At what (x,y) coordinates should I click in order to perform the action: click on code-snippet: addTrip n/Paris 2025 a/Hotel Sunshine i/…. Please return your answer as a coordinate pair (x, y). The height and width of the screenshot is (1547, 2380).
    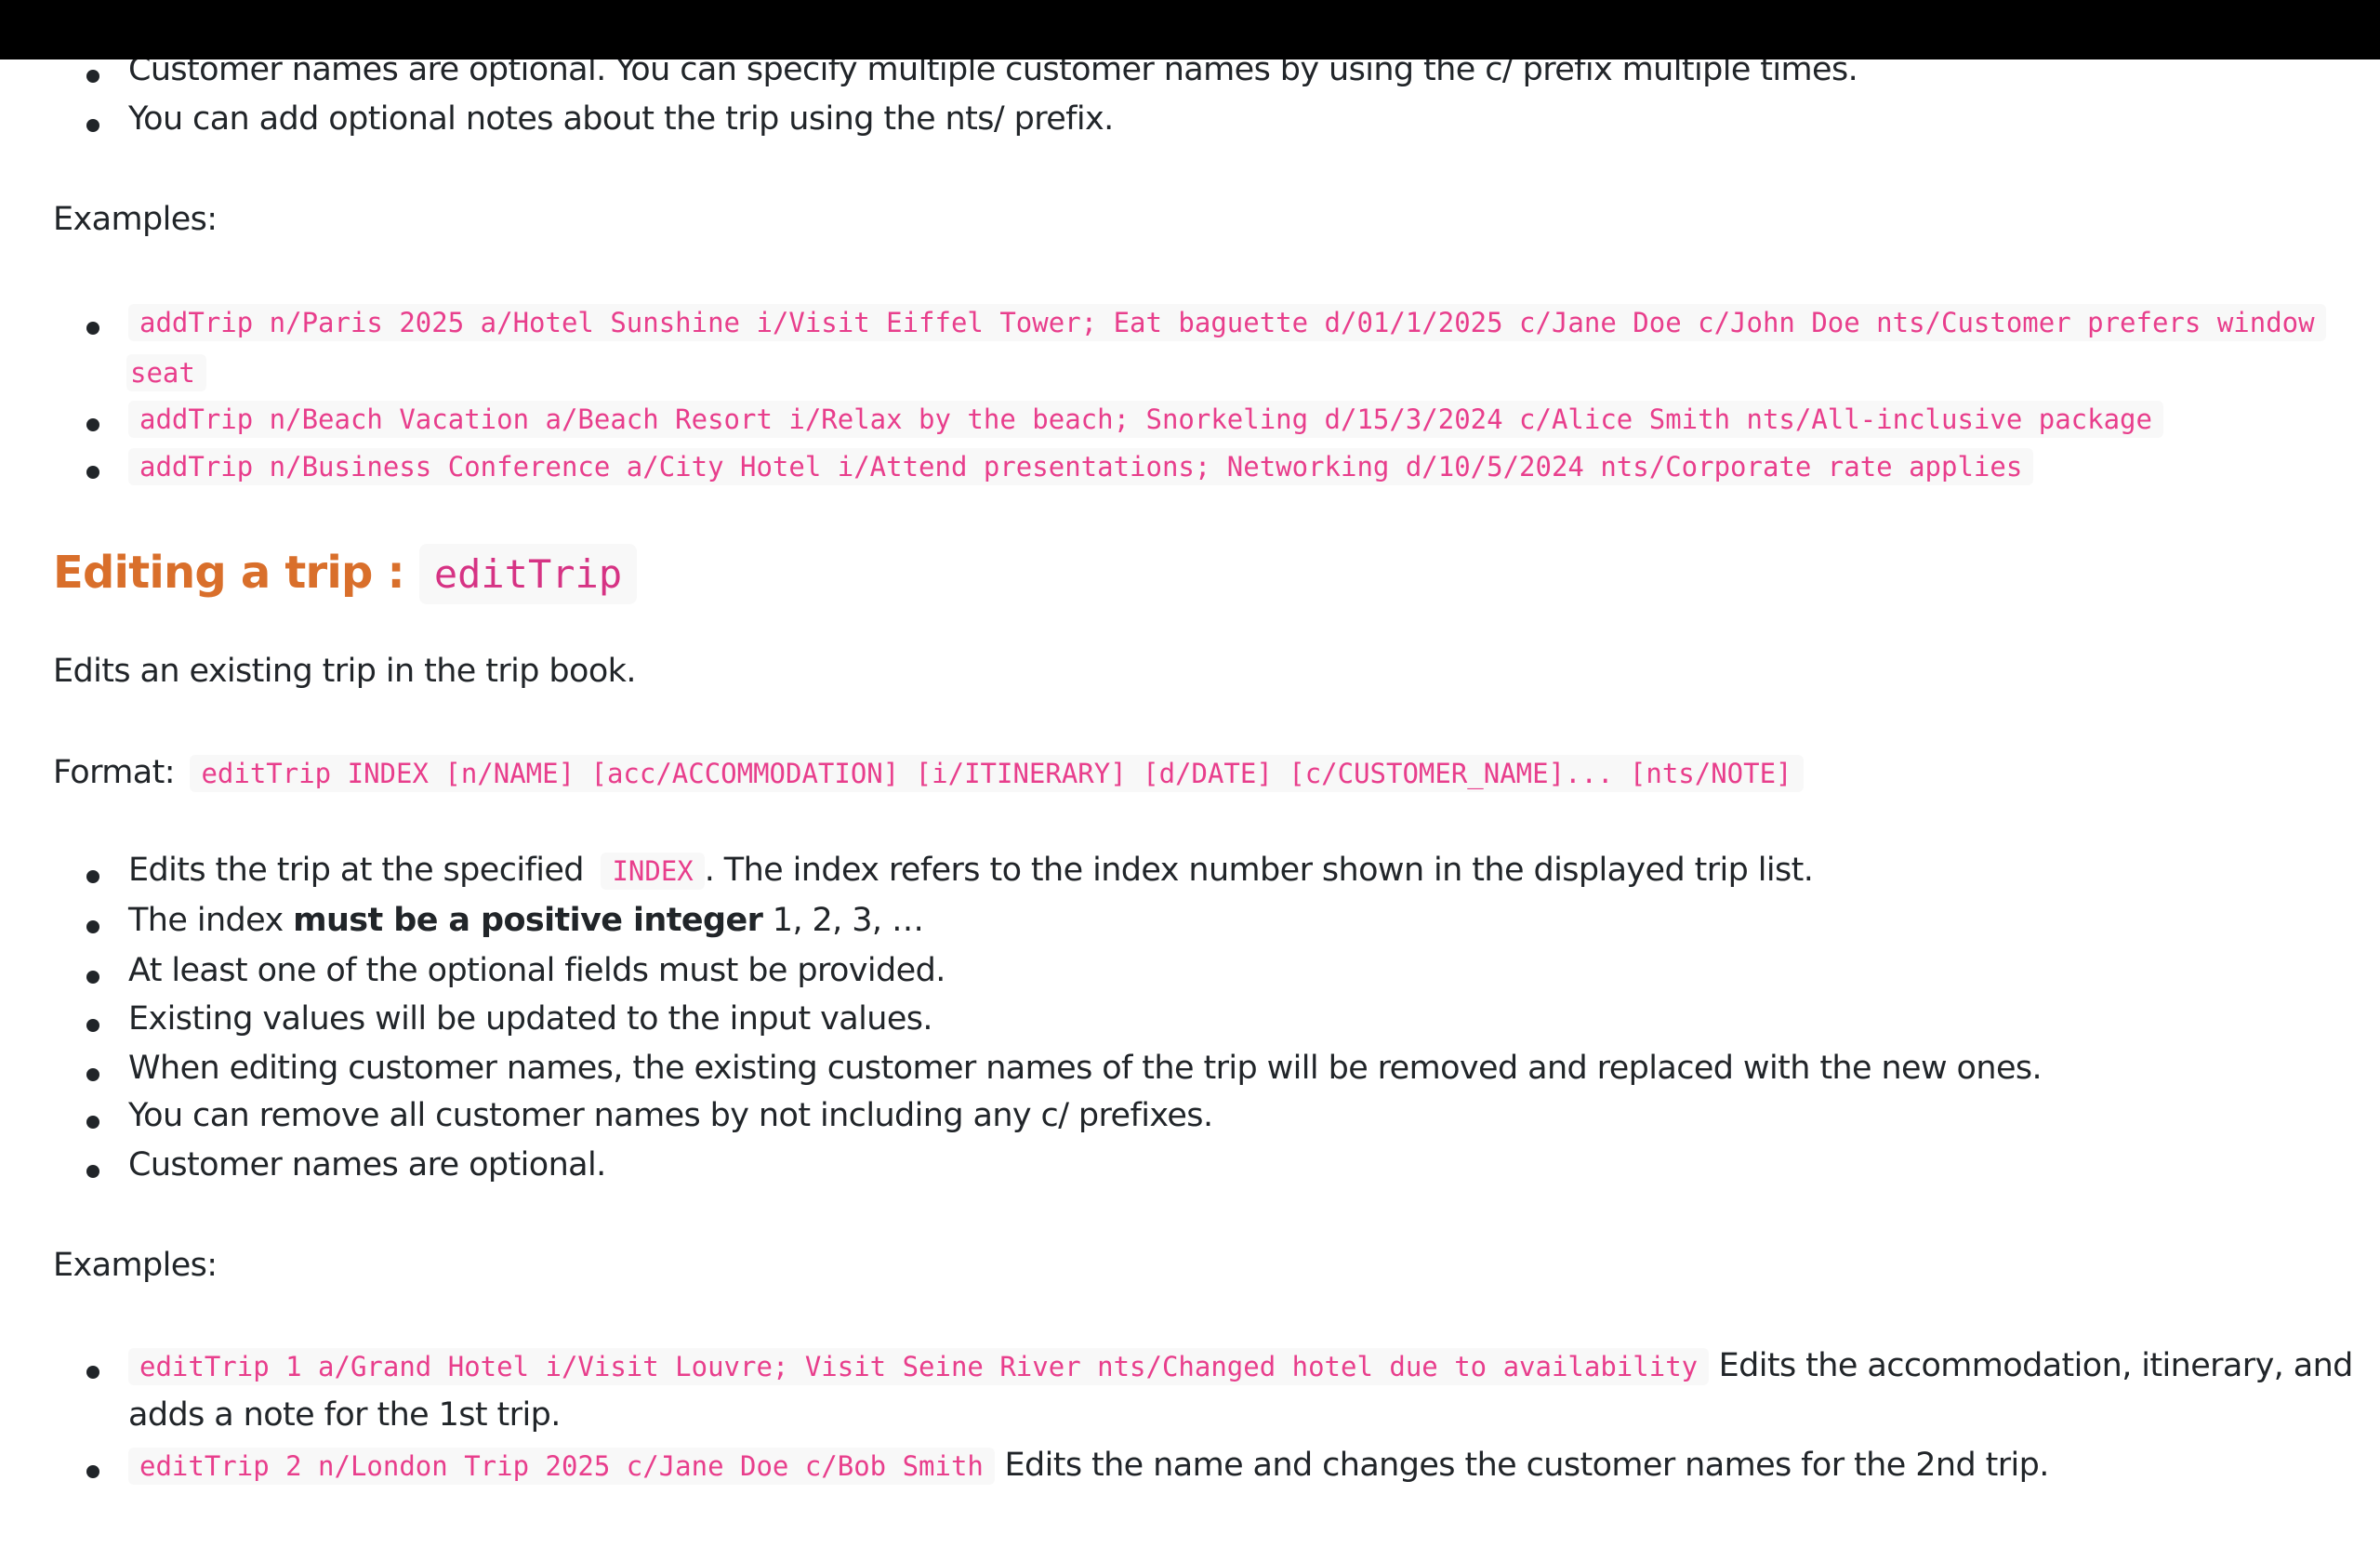
    Looking at the image, I should click on (1227, 322).